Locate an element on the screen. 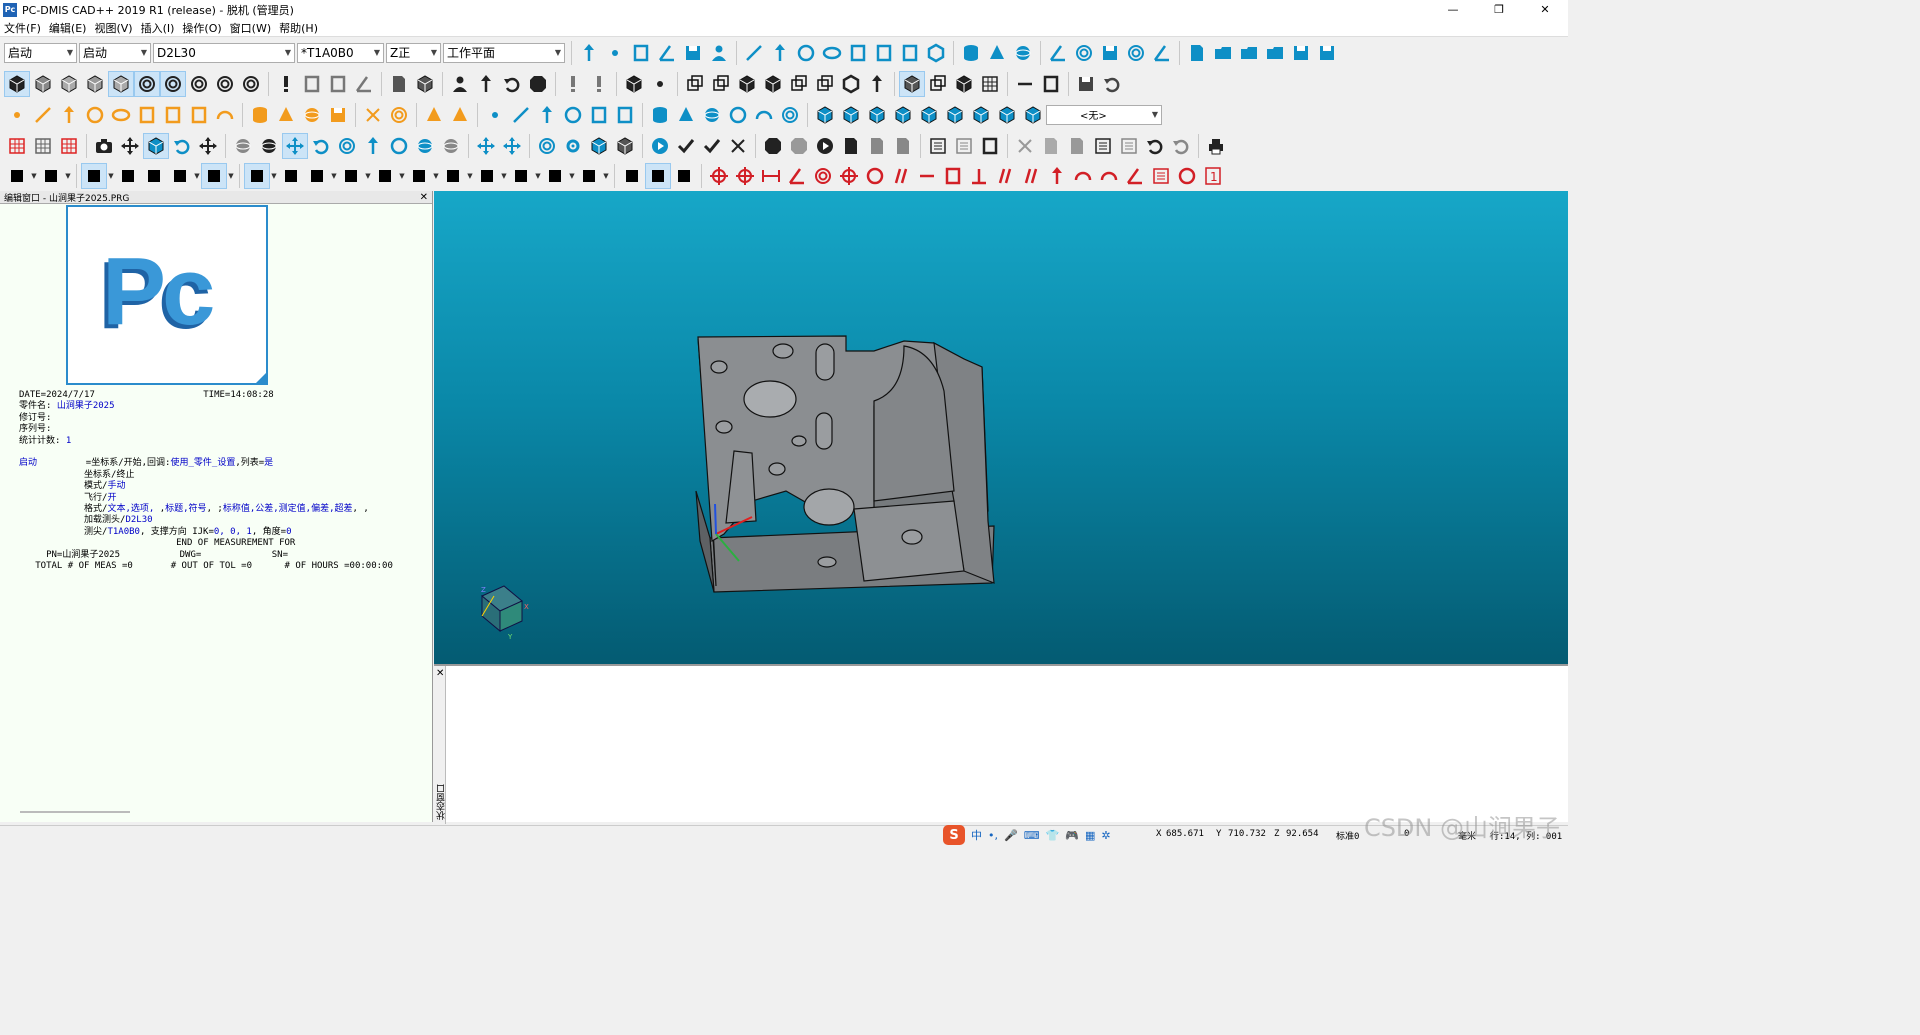  cut-icon is located at coordinates (1025, 146).